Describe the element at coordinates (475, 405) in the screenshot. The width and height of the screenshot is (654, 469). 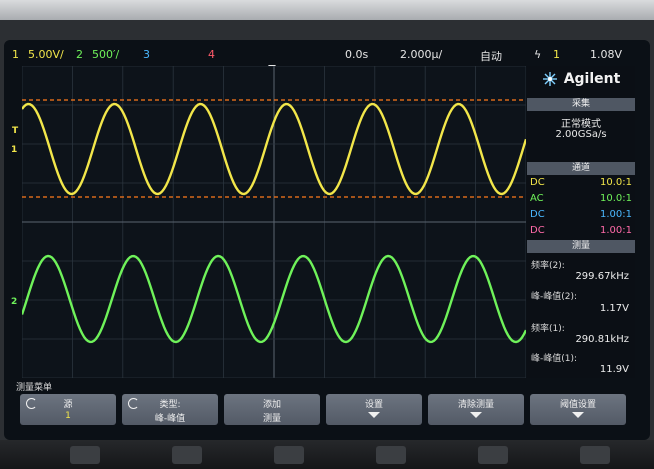
I see `softkey-label: 清除测量` at that location.